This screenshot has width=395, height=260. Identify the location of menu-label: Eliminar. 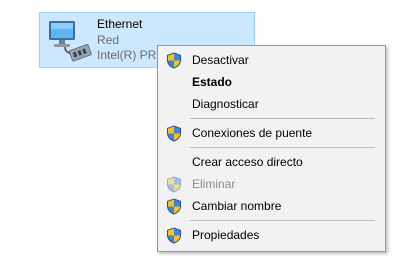
(214, 184).